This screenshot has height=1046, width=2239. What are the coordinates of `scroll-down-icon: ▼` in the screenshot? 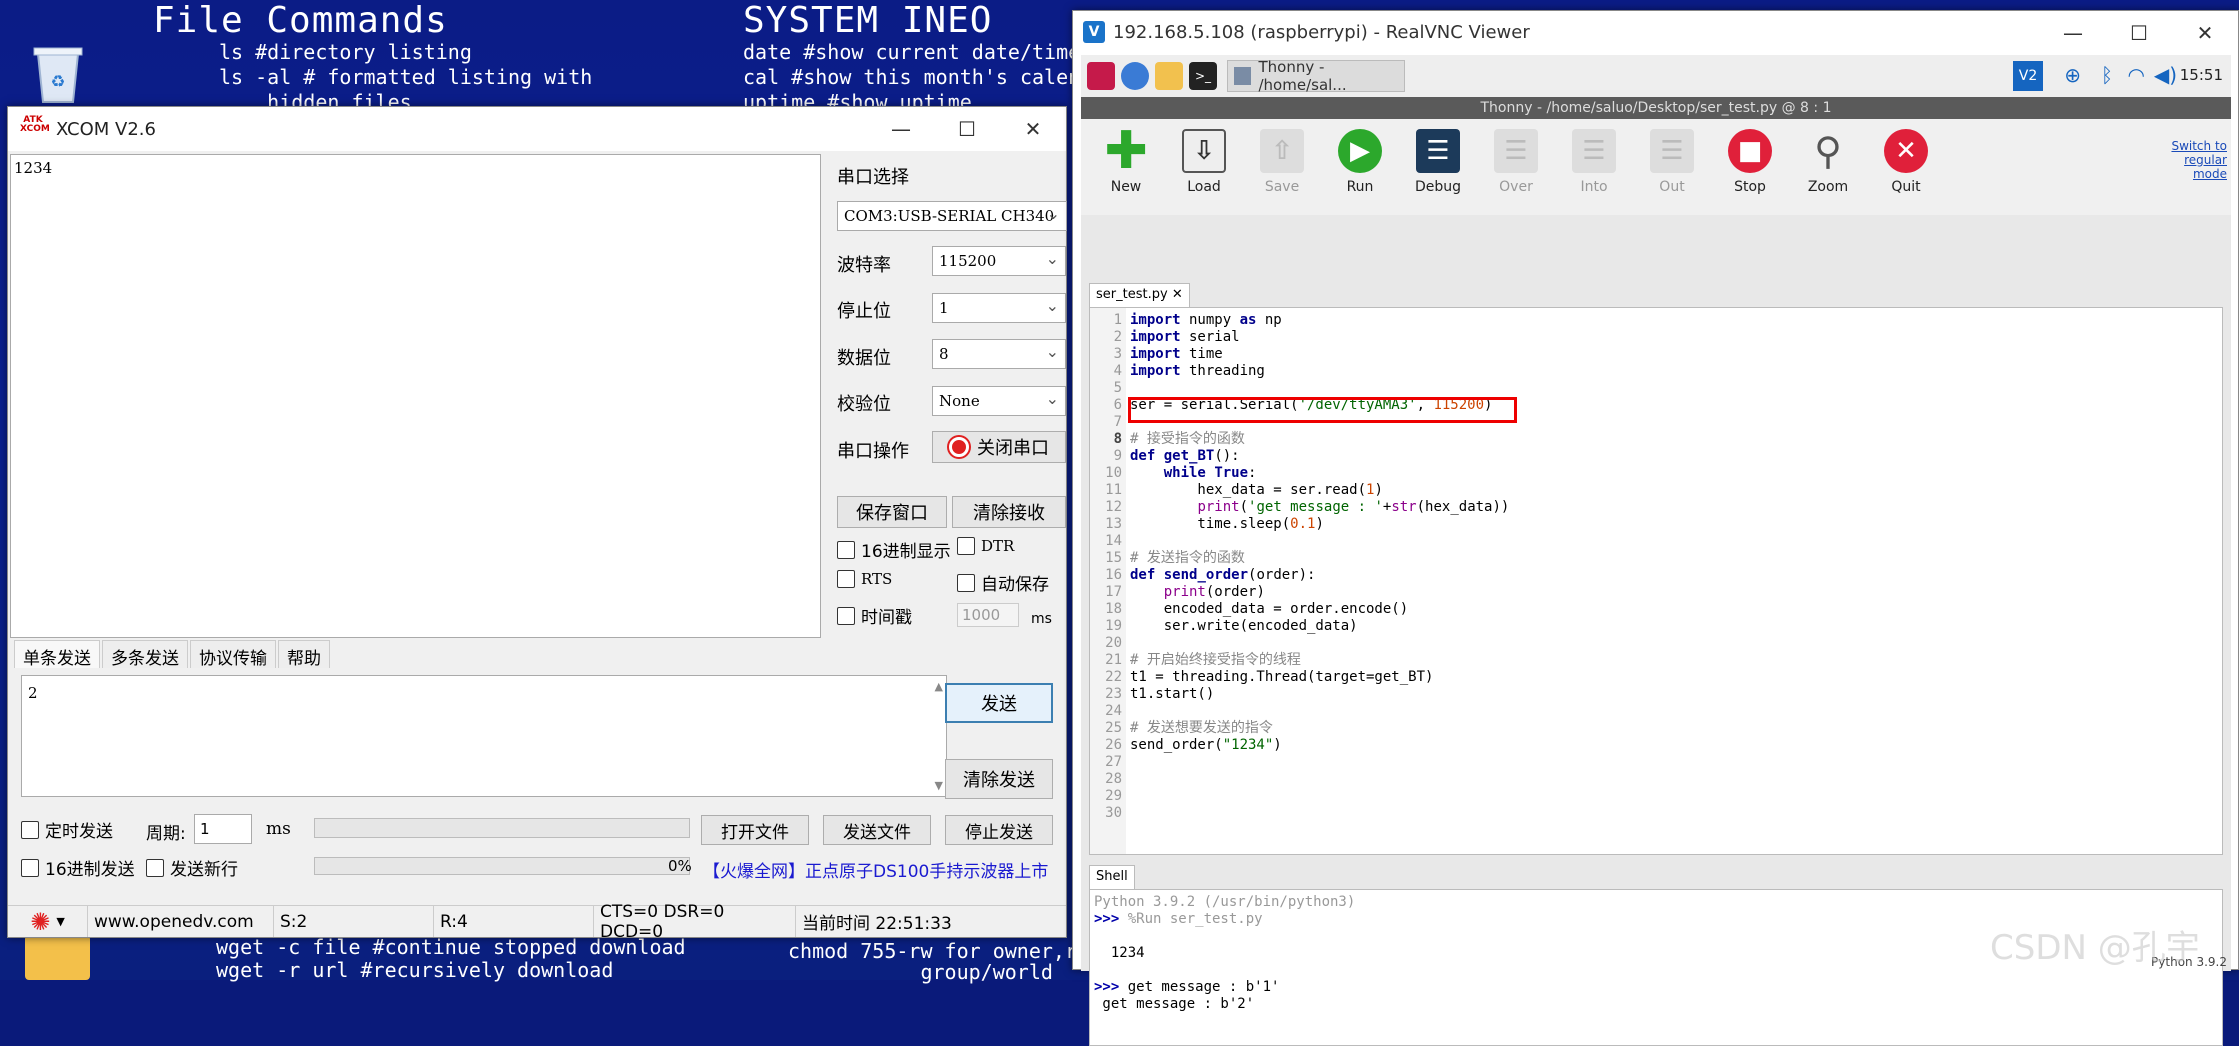 It's located at (939, 785).